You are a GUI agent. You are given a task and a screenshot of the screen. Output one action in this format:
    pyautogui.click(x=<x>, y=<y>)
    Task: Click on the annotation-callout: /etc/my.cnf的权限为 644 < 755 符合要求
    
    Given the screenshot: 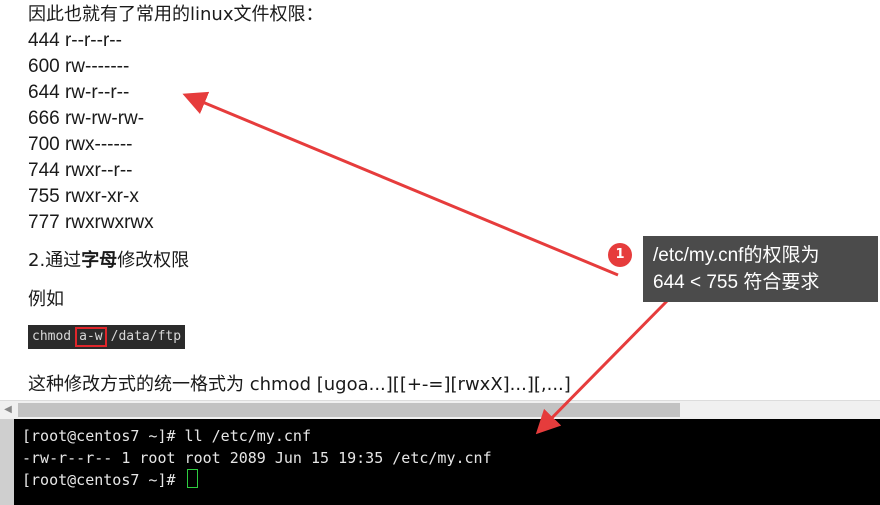 What is the action you would take?
    pyautogui.click(x=760, y=269)
    